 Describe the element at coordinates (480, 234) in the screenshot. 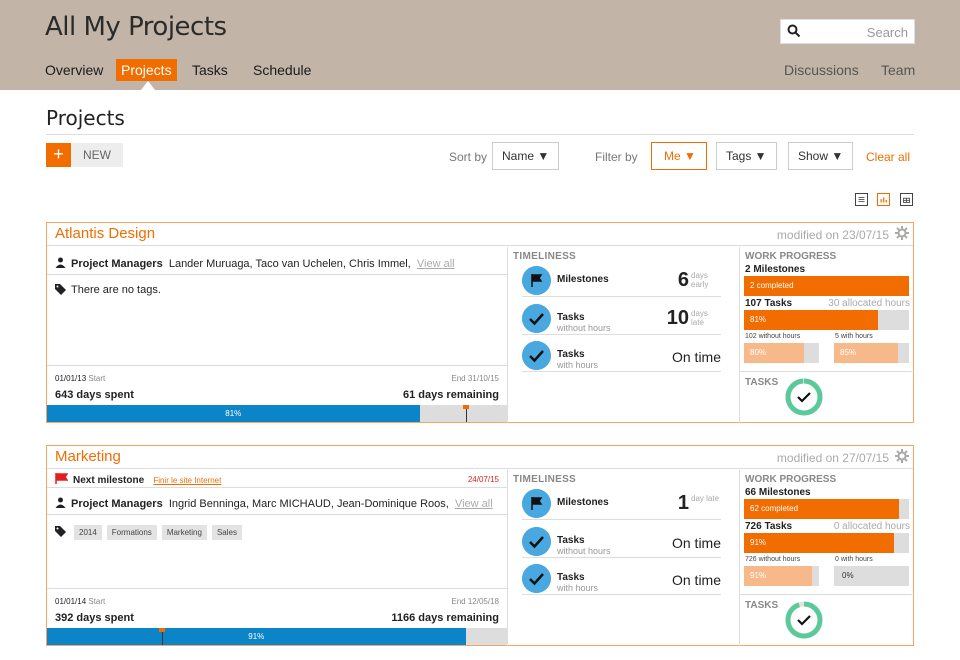

I see `card-header: Atlantis Design modified on 23/07/15` at that location.